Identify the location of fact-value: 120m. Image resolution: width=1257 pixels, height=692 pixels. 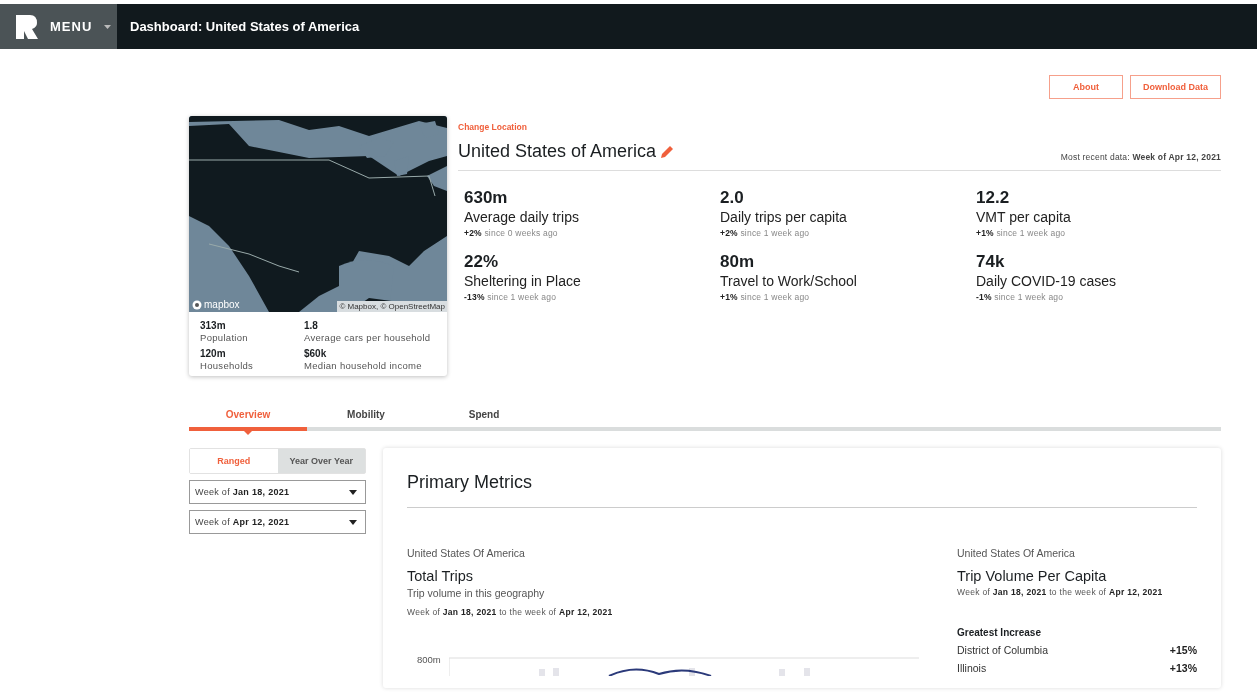
(213, 354).